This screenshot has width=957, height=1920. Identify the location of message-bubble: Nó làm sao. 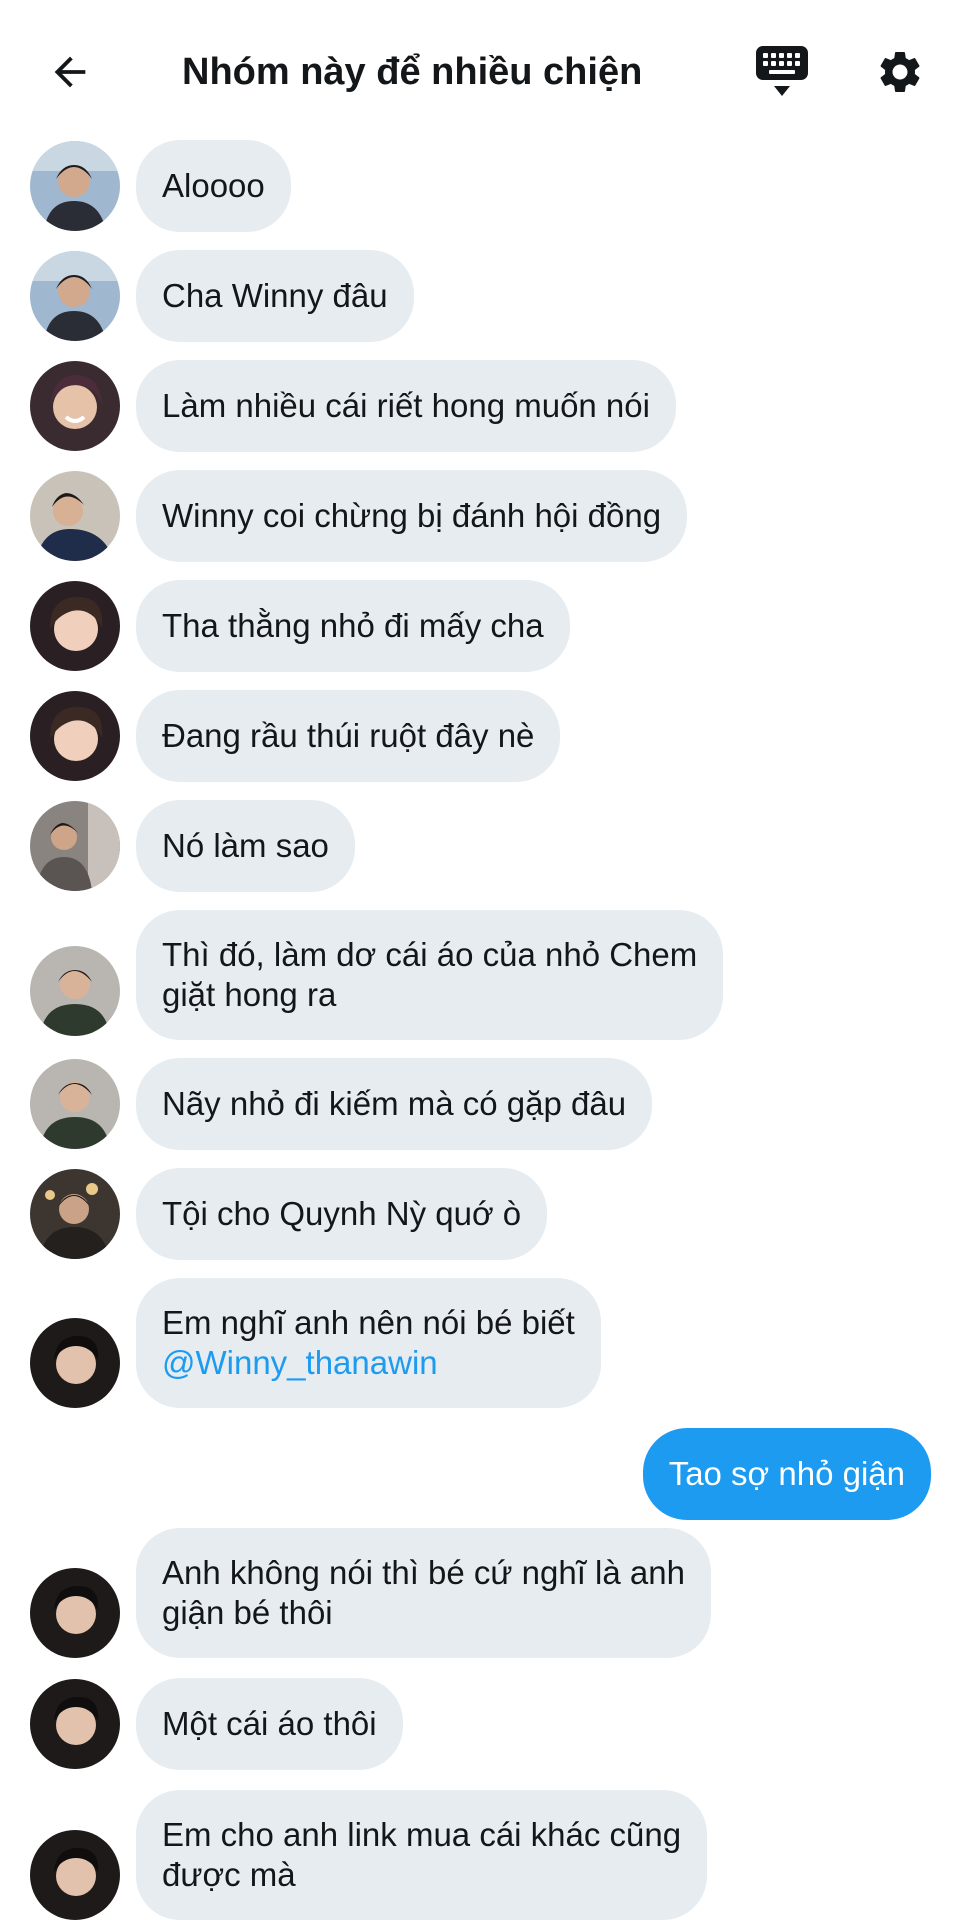
(245, 846).